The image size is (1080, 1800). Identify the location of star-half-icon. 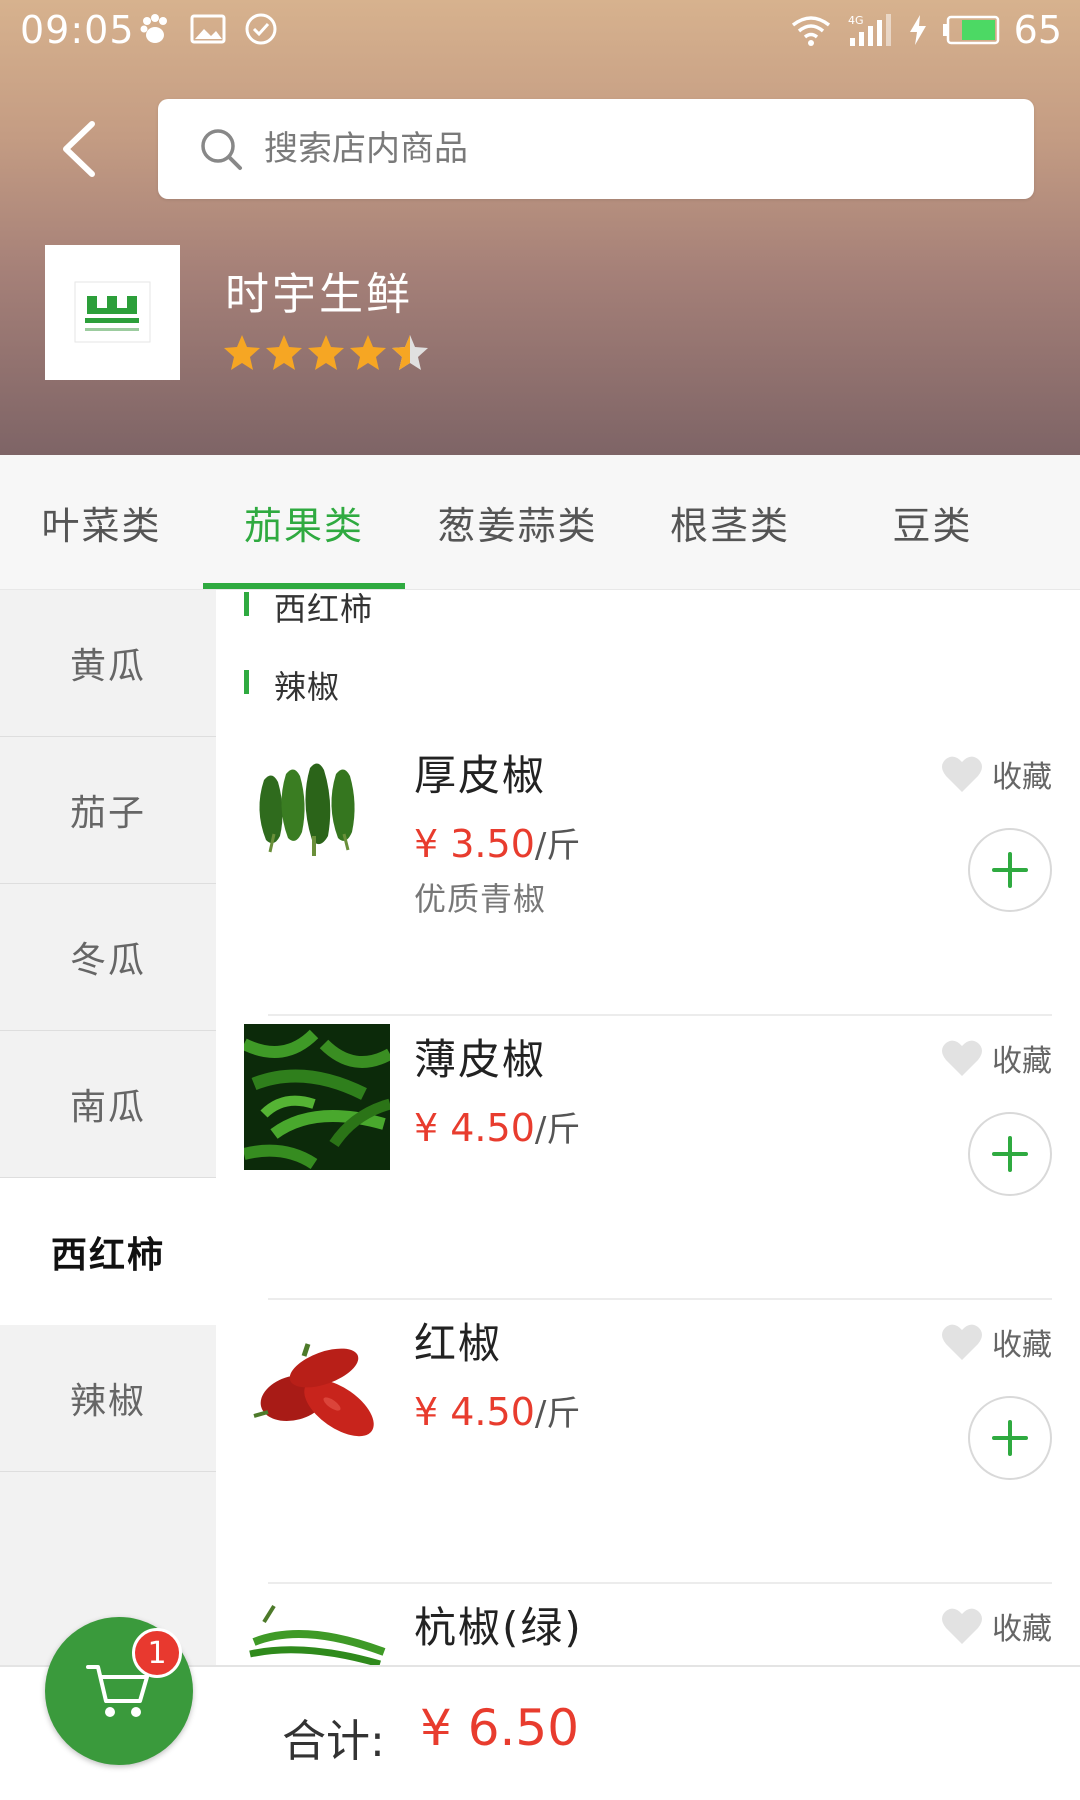
(410, 352).